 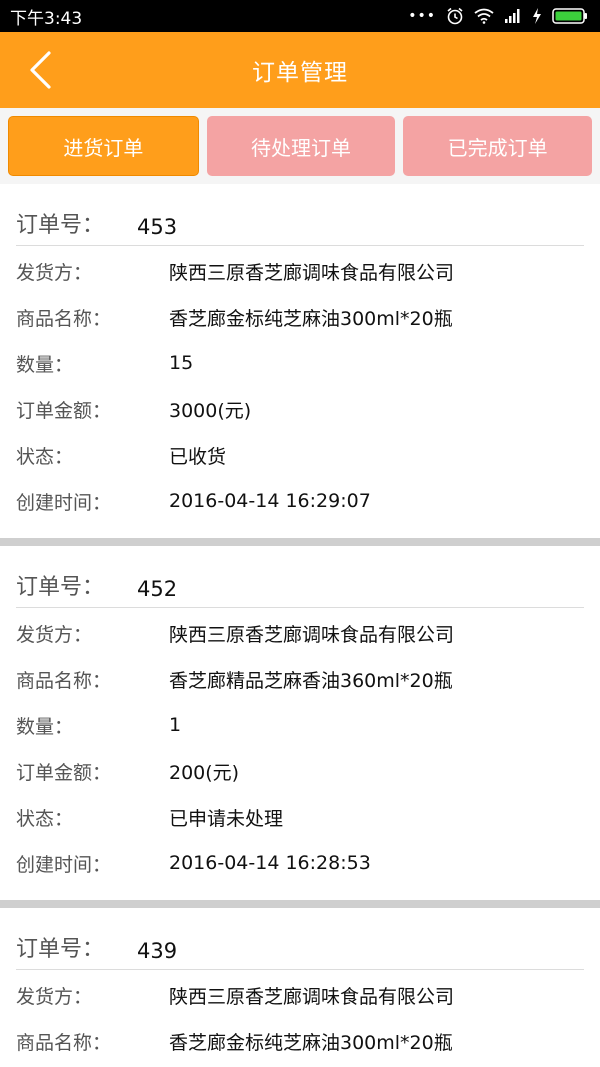 What do you see at coordinates (311, 680) in the screenshot?
I see `product-value: 香芝廊精品芝麻香油360ml*20瓶` at bounding box center [311, 680].